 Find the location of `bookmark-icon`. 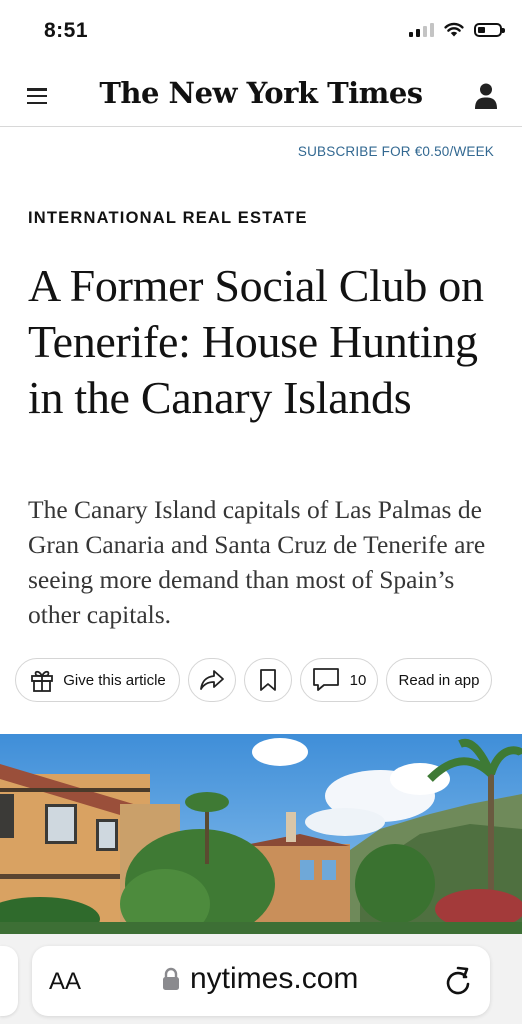

bookmark-icon is located at coordinates (268, 680).